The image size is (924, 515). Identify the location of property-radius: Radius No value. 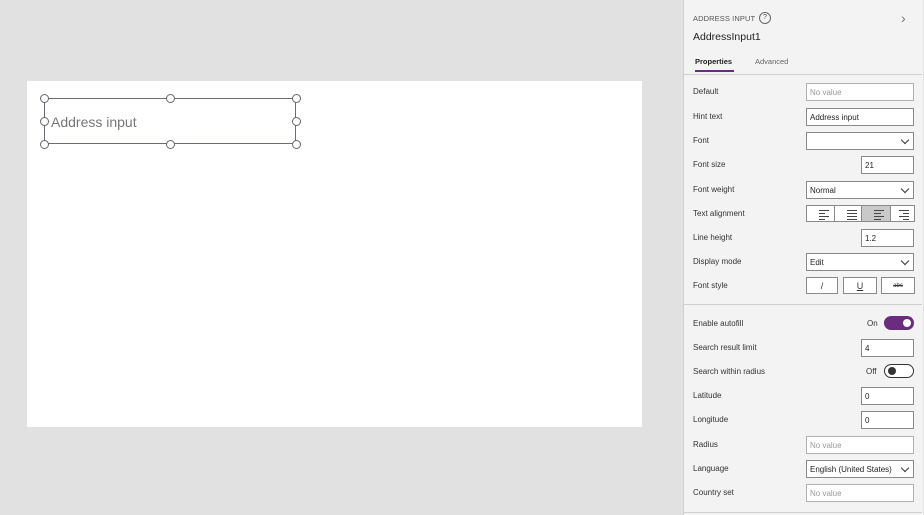
(804, 445).